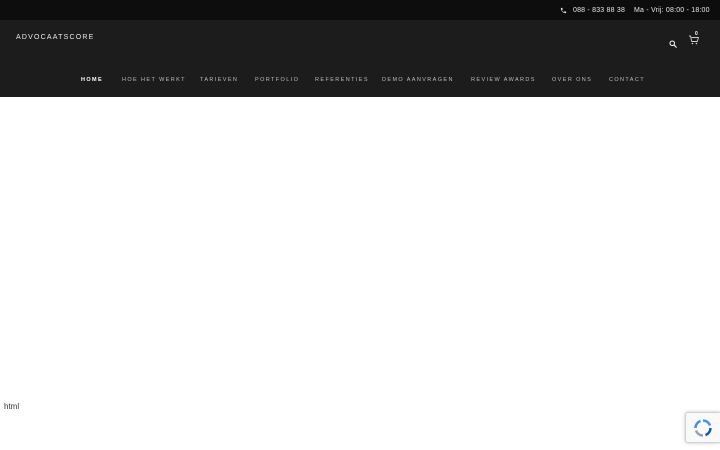  Describe the element at coordinates (627, 80) in the screenshot. I see `nav-item-contact: Contact` at that location.